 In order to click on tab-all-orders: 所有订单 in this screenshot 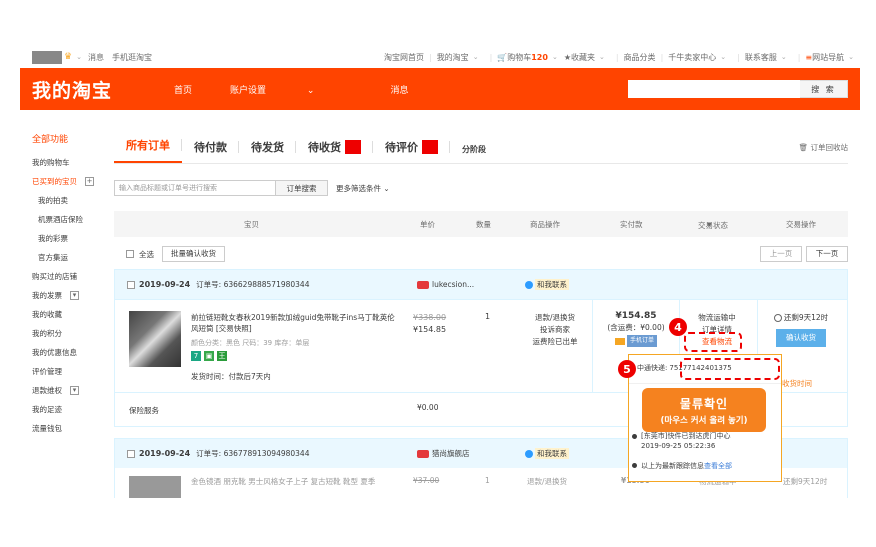, I will do `click(148, 150)`.